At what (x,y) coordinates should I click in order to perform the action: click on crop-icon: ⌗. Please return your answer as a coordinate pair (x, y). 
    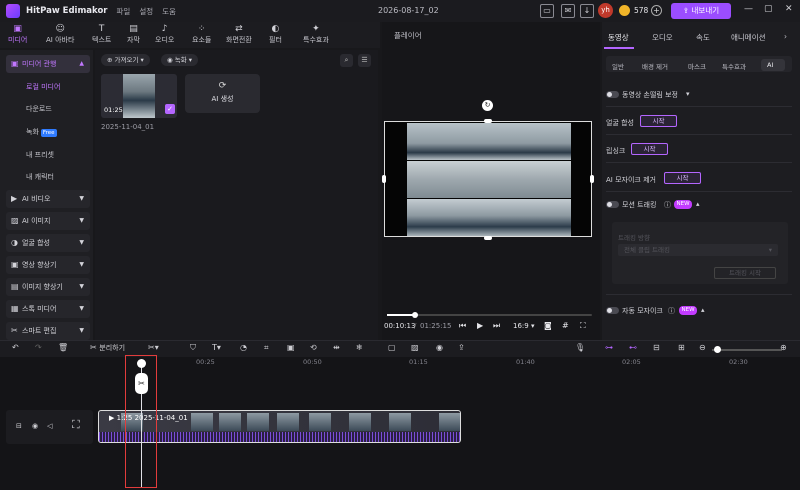
    Looking at the image, I should click on (266, 348).